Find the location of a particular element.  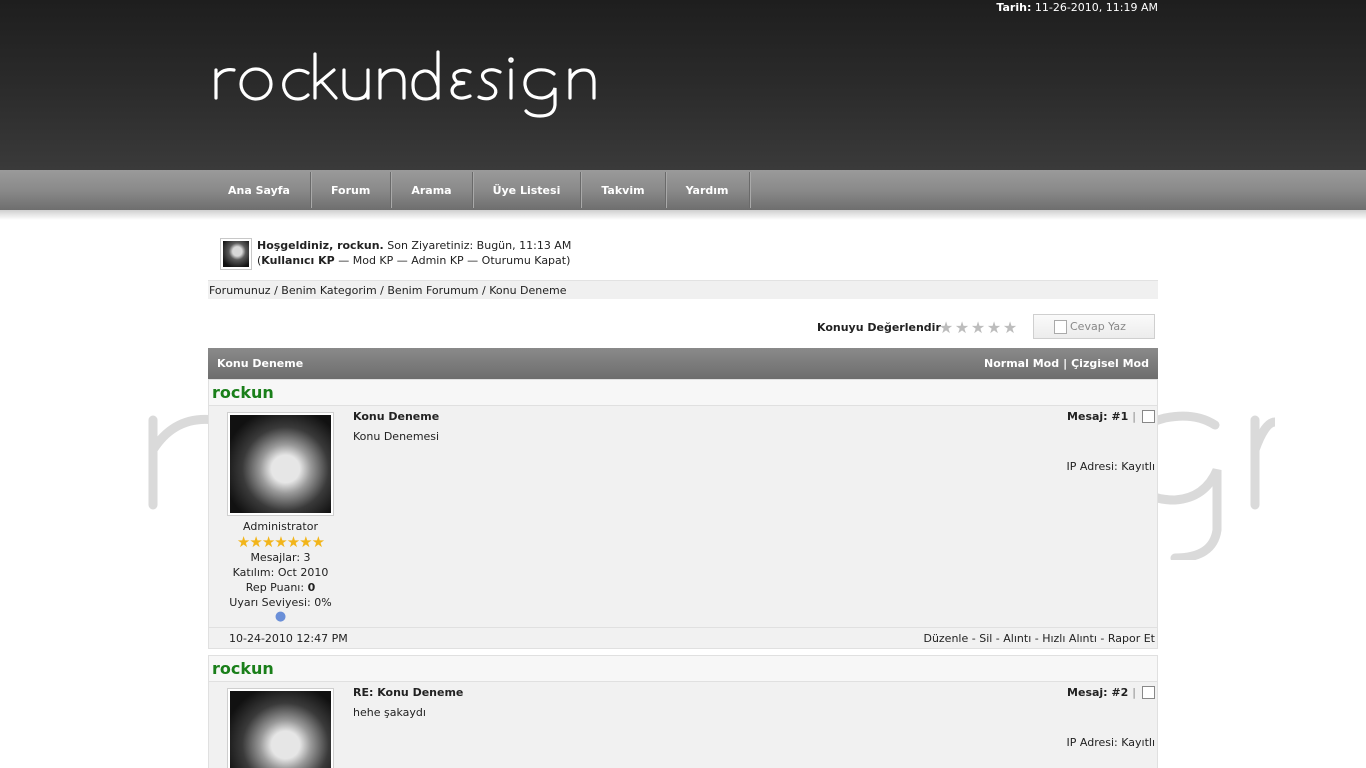

breadcrumb-forum: Benim Forumum is located at coordinates (432, 290).